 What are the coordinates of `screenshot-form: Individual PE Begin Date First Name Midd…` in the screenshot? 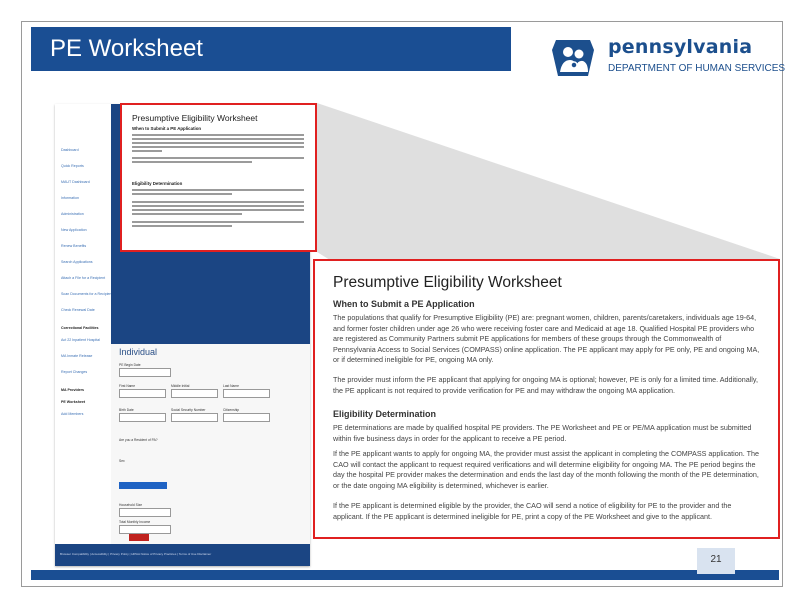 It's located at (210, 444).